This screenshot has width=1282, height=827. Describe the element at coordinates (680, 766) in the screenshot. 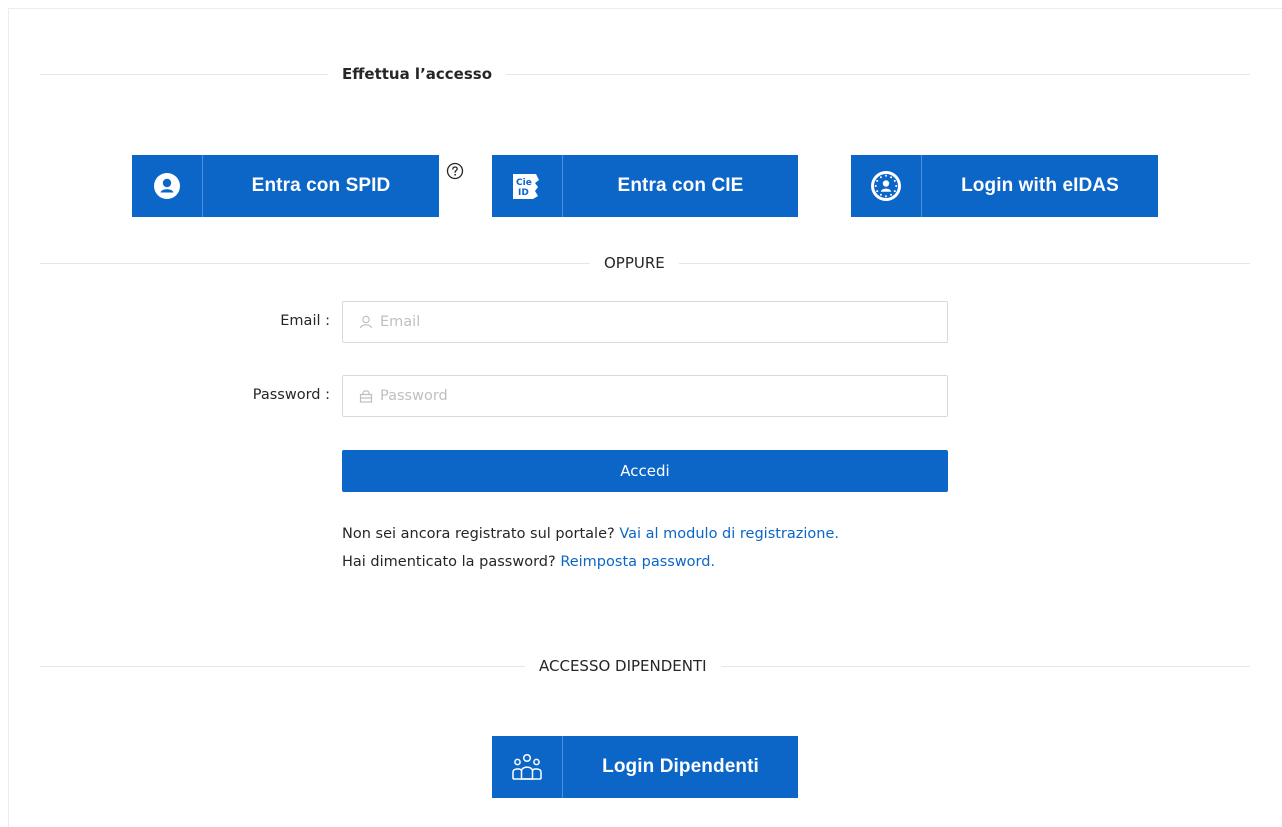

I see `employee-login-label: Login Dipendenti` at that location.